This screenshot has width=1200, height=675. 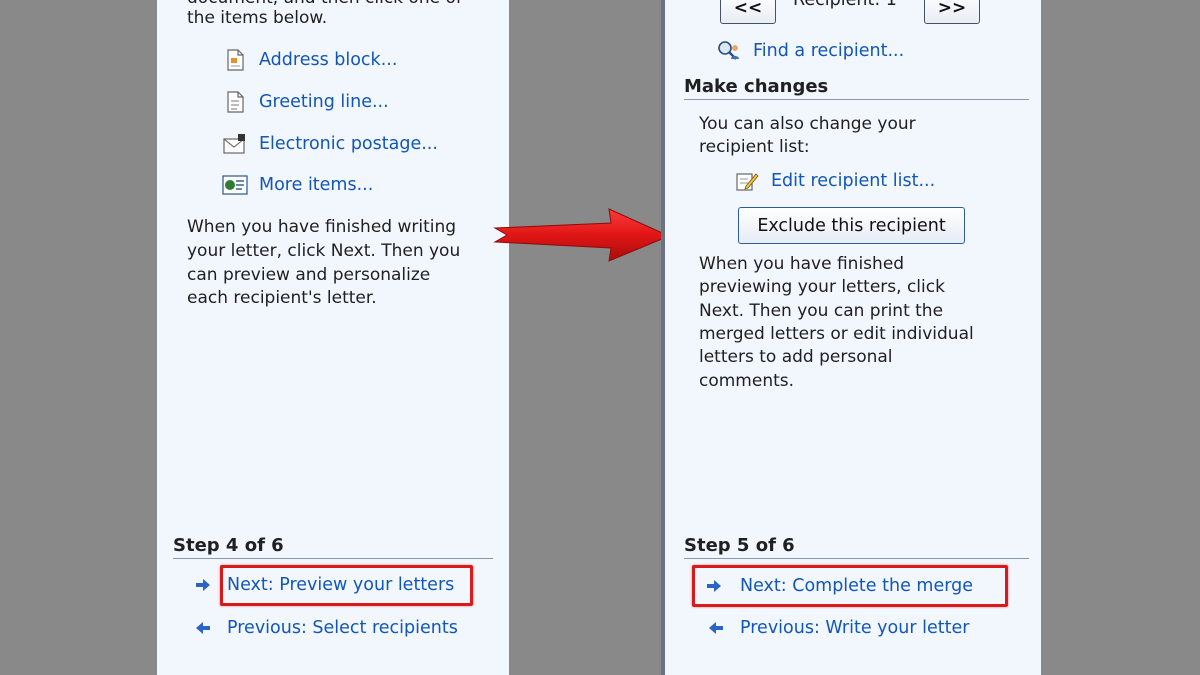 I want to click on preview-instruction-line-2: previewing your letters, click, so click(x=822, y=287).